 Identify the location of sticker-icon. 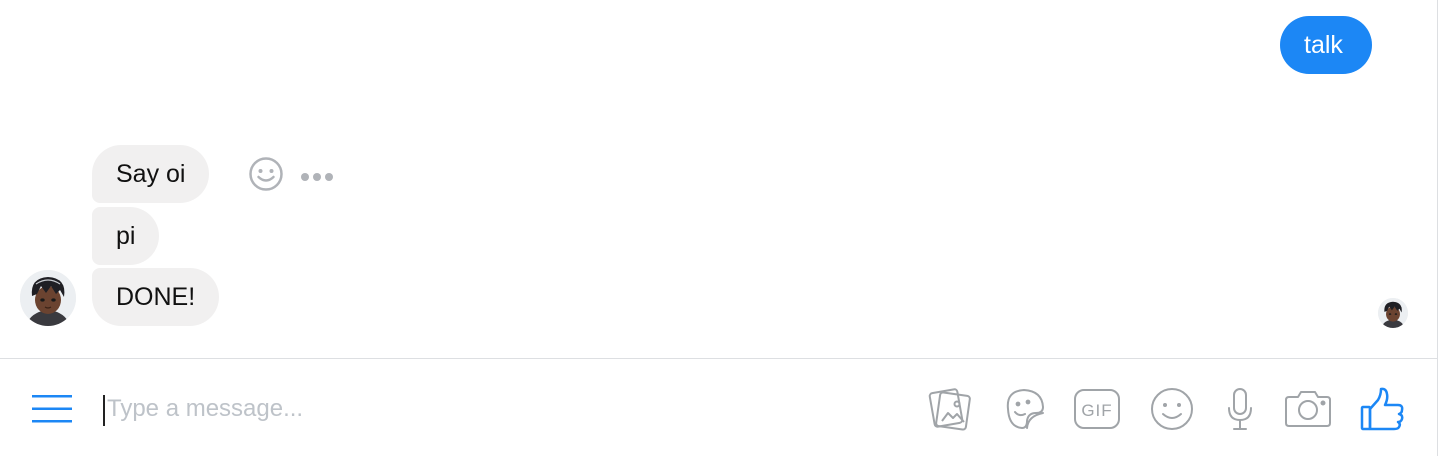
(1024, 409).